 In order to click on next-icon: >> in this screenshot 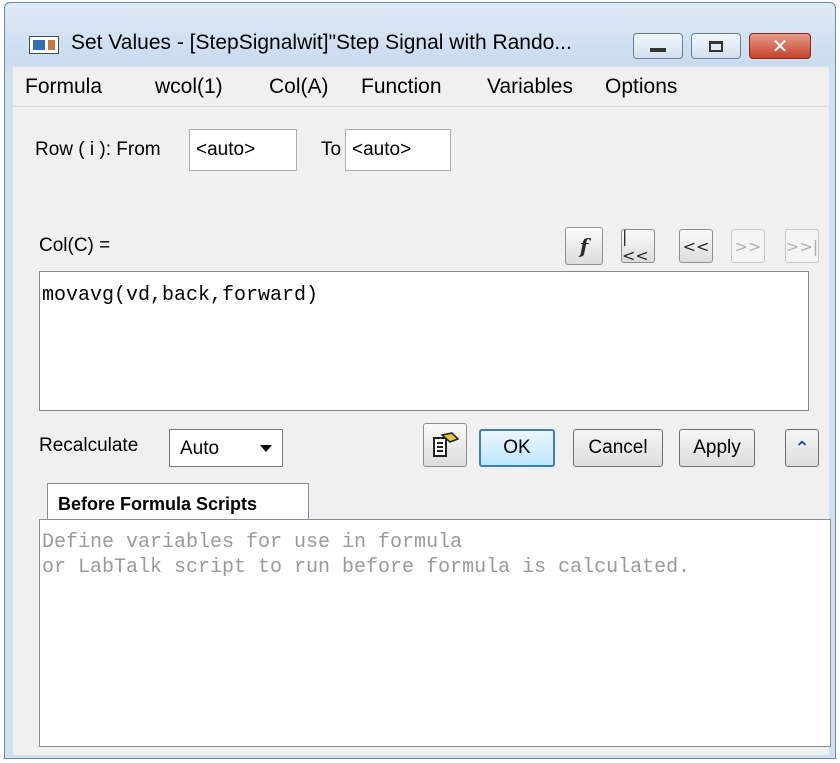, I will do `click(748, 246)`.